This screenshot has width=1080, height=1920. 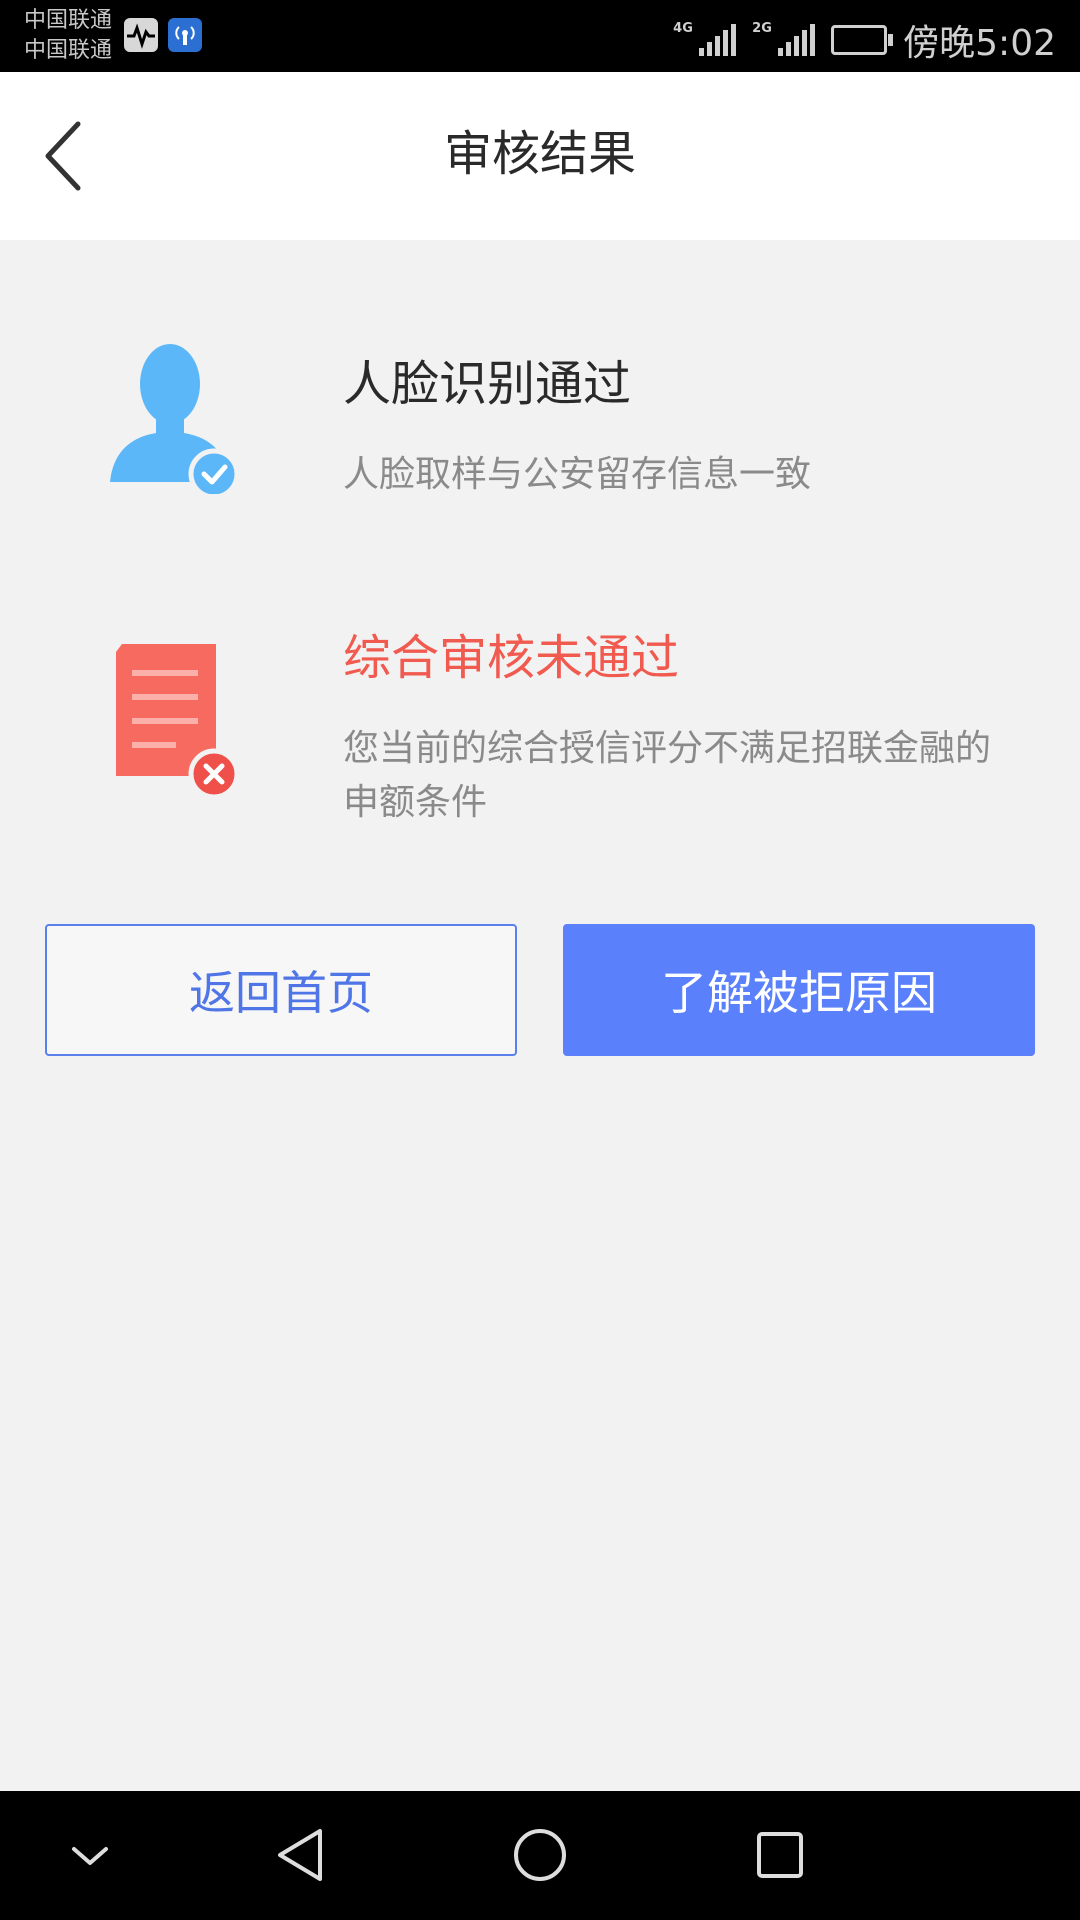 I want to click on result-description: 您当前的综合授信评分不满足招联金融的申额条件, so click(x=667, y=775).